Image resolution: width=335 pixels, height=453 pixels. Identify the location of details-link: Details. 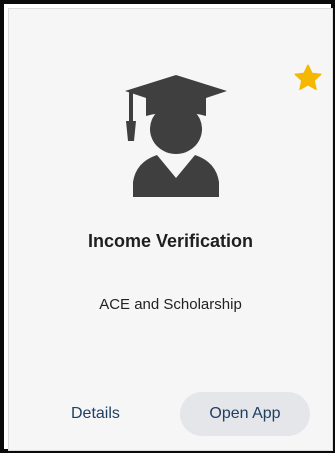
(95, 414).